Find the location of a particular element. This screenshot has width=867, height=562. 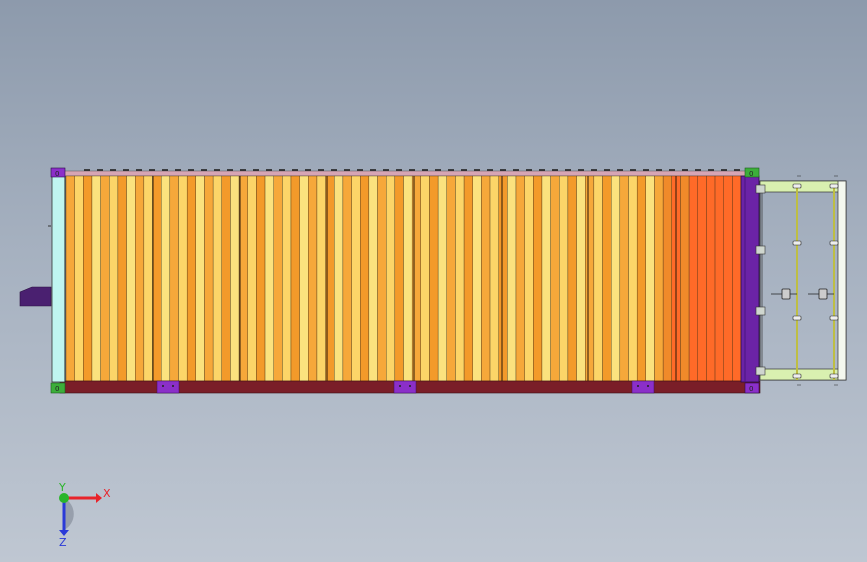

x-axis-head is located at coordinates (99, 498).